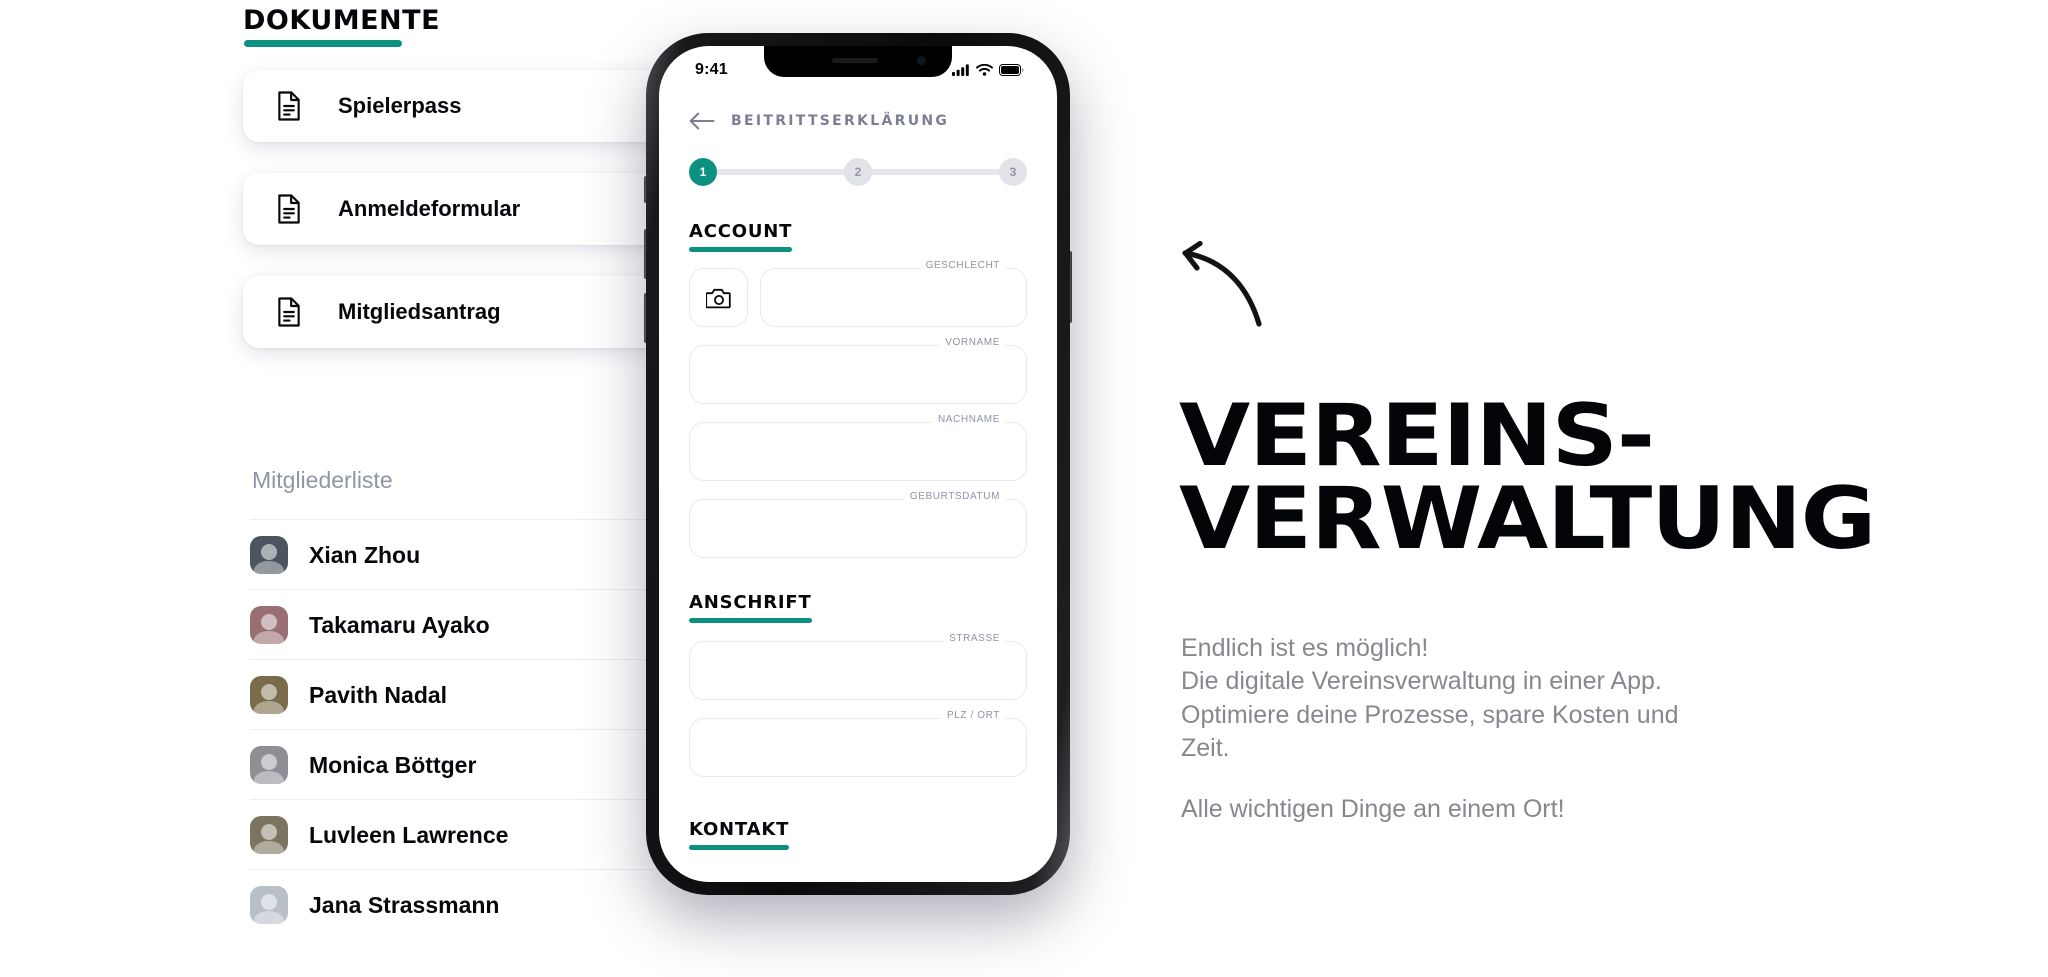  I want to click on headline-line-2: VERWALTUNG, so click(1527, 519).